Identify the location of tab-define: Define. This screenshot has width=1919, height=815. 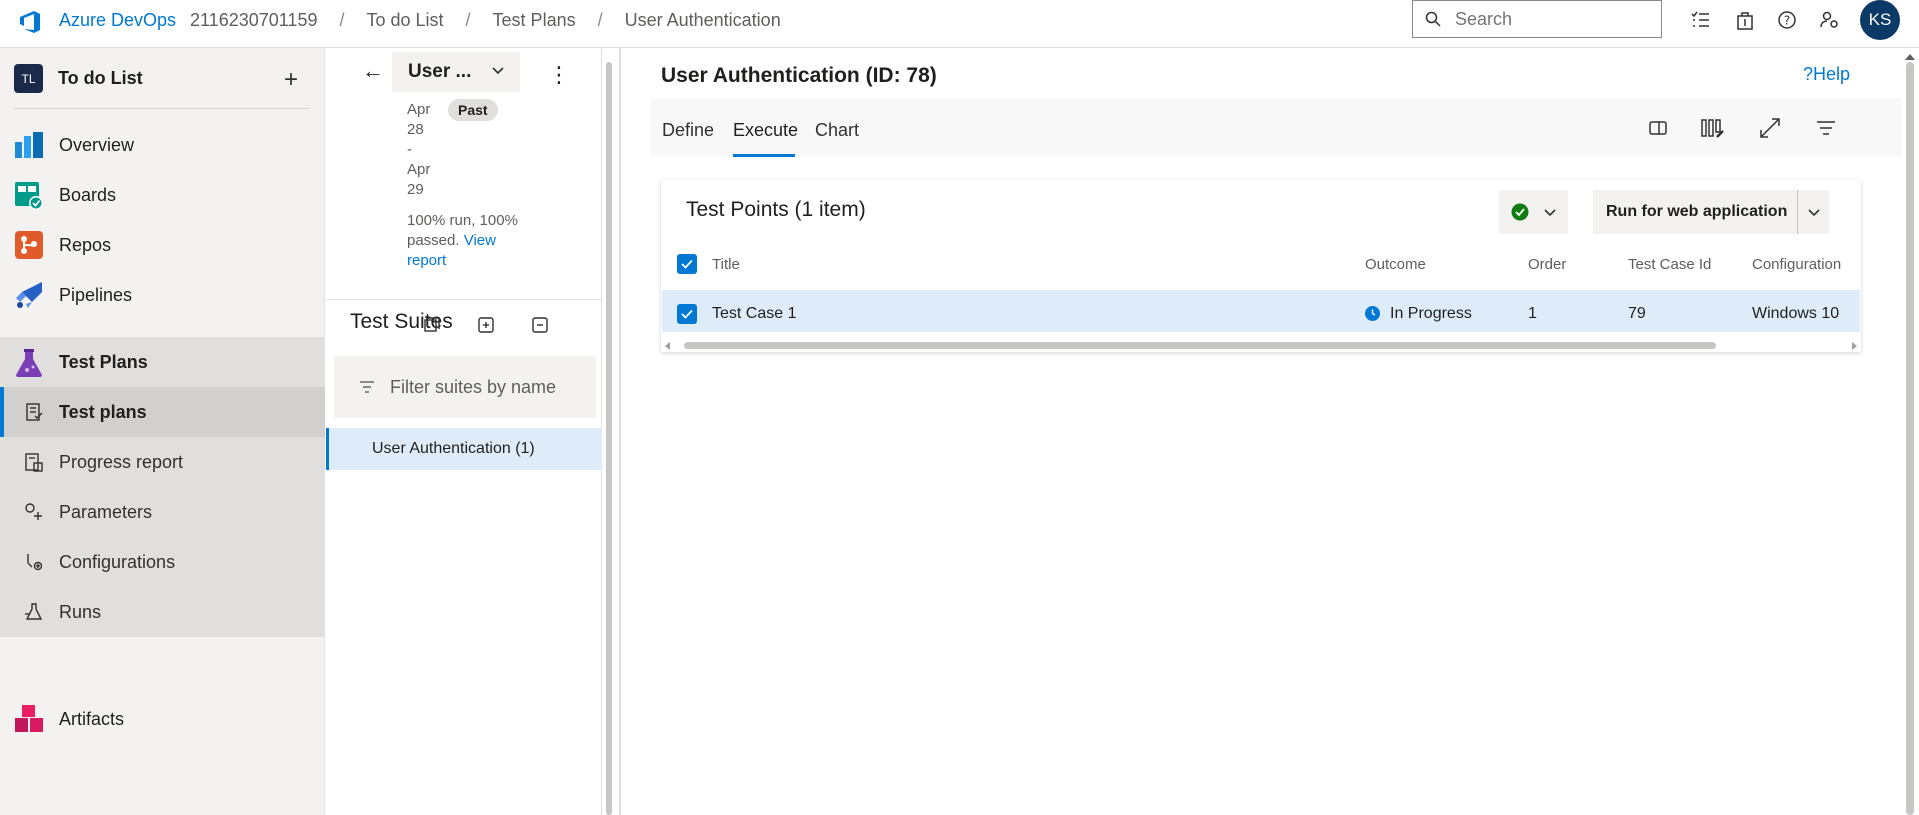
(688, 130).